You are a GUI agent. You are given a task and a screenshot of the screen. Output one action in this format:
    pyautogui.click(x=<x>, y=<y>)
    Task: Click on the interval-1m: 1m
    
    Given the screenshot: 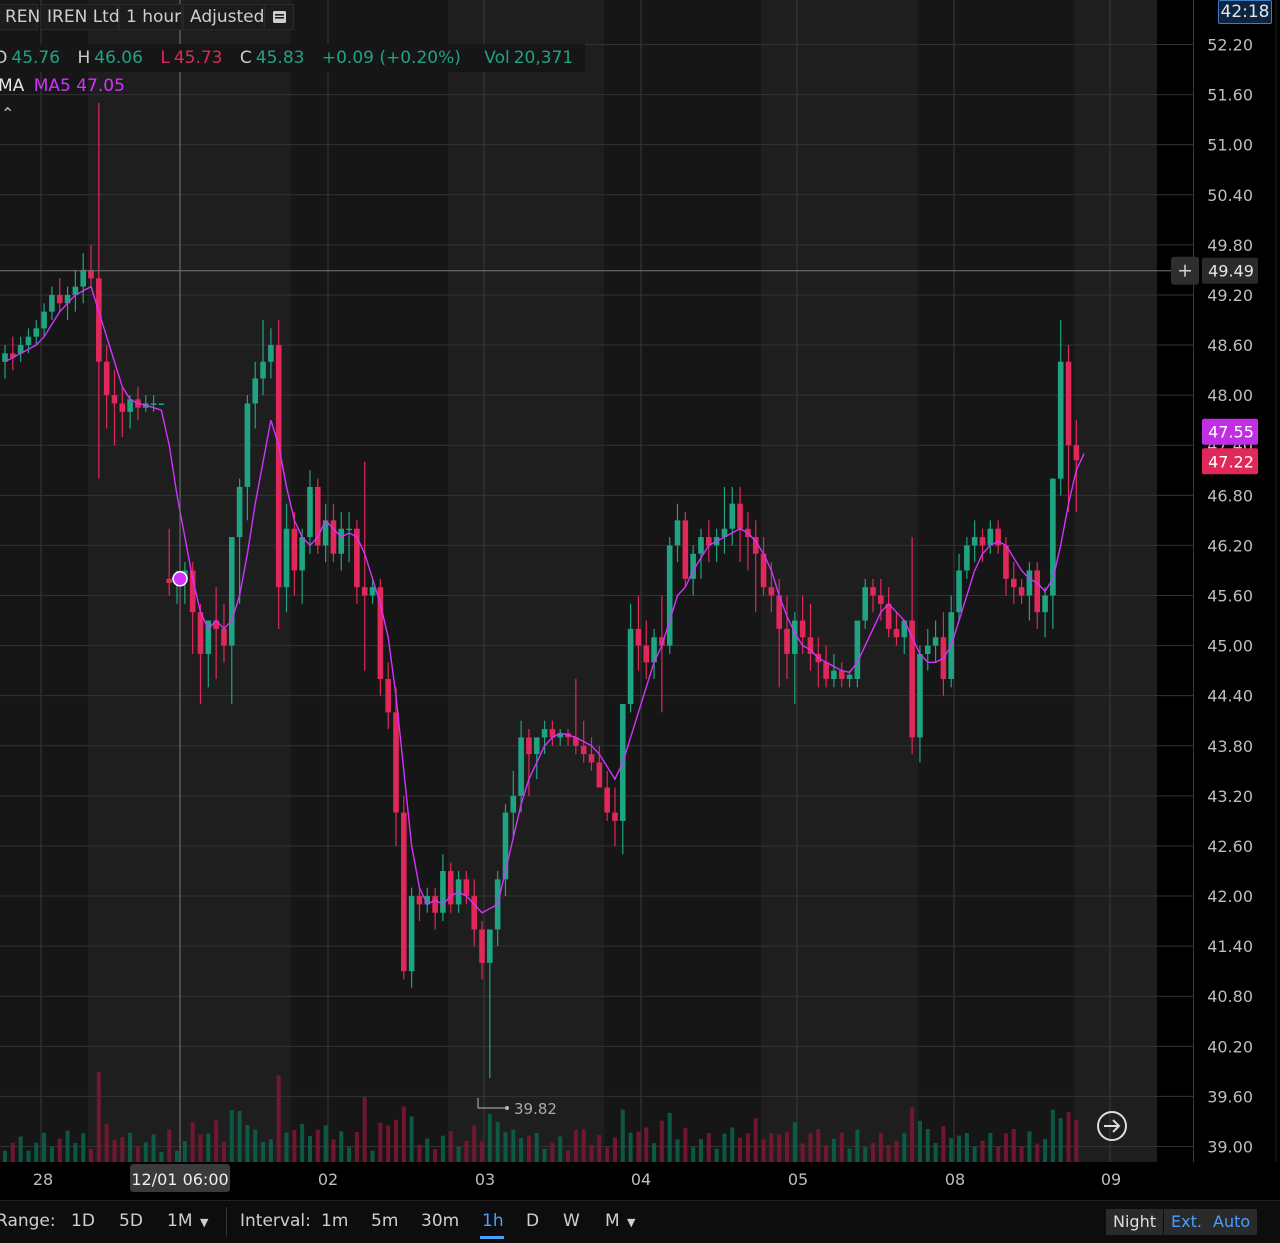 What is the action you would take?
    pyautogui.click(x=334, y=1221)
    